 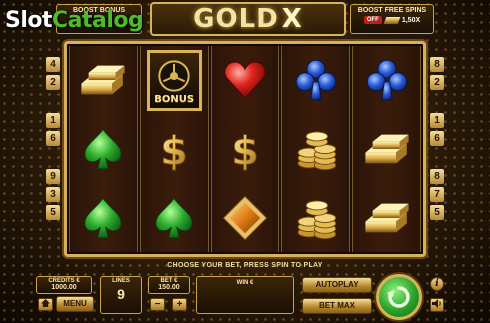 I want to click on watermark-part2: Catalog, so click(x=98, y=20).